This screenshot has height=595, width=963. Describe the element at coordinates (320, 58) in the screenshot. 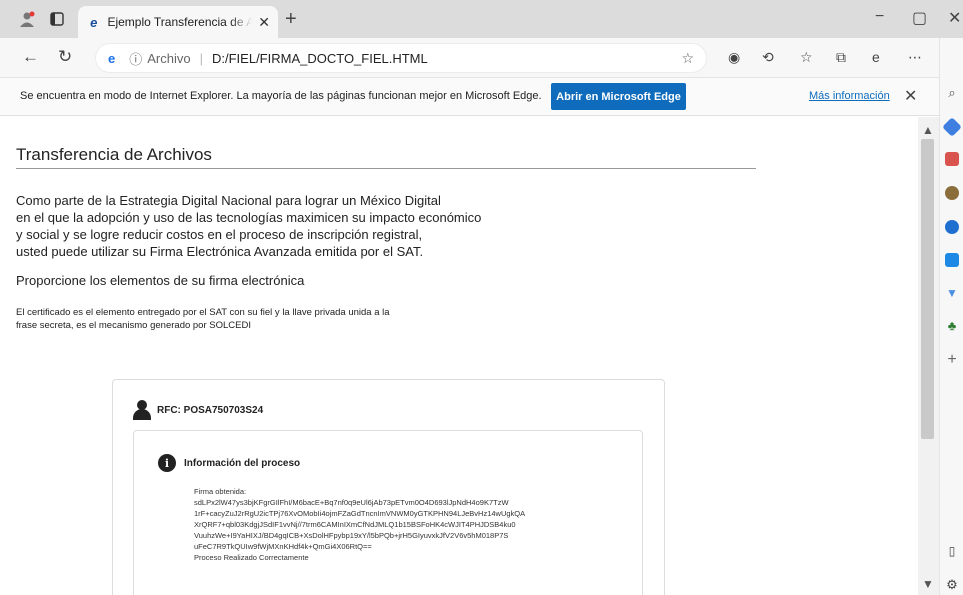

I see `url-text: D:/FIEL/FIRMA_DOCTO_FIEL.HTML` at that location.